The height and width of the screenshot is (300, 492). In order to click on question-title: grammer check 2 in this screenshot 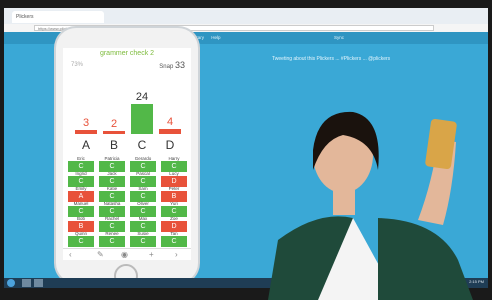, I will do `click(127, 53)`.